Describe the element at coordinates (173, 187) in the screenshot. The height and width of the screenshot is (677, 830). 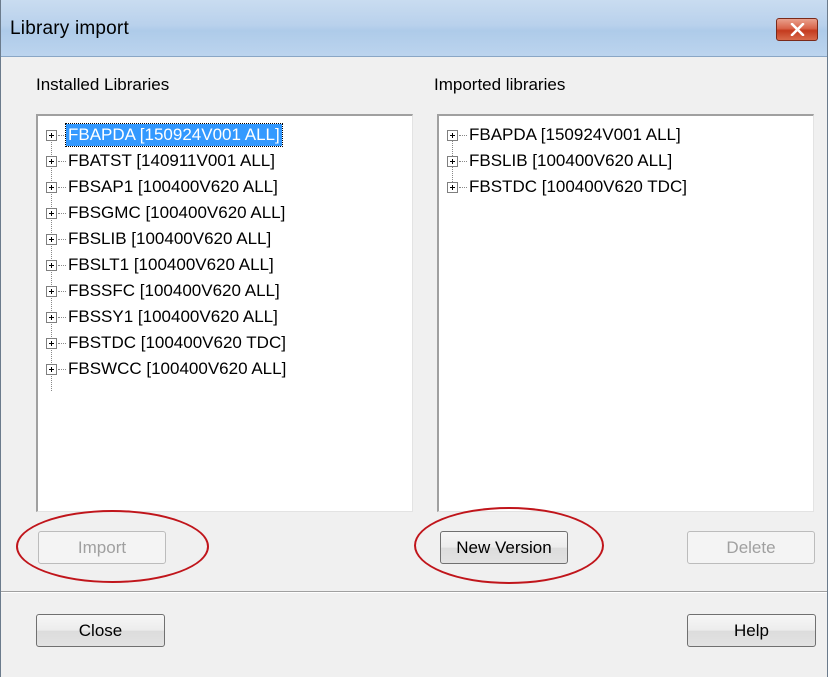
I see `tree-item-label: FBSAP1 [100400V620 ALL]` at that location.